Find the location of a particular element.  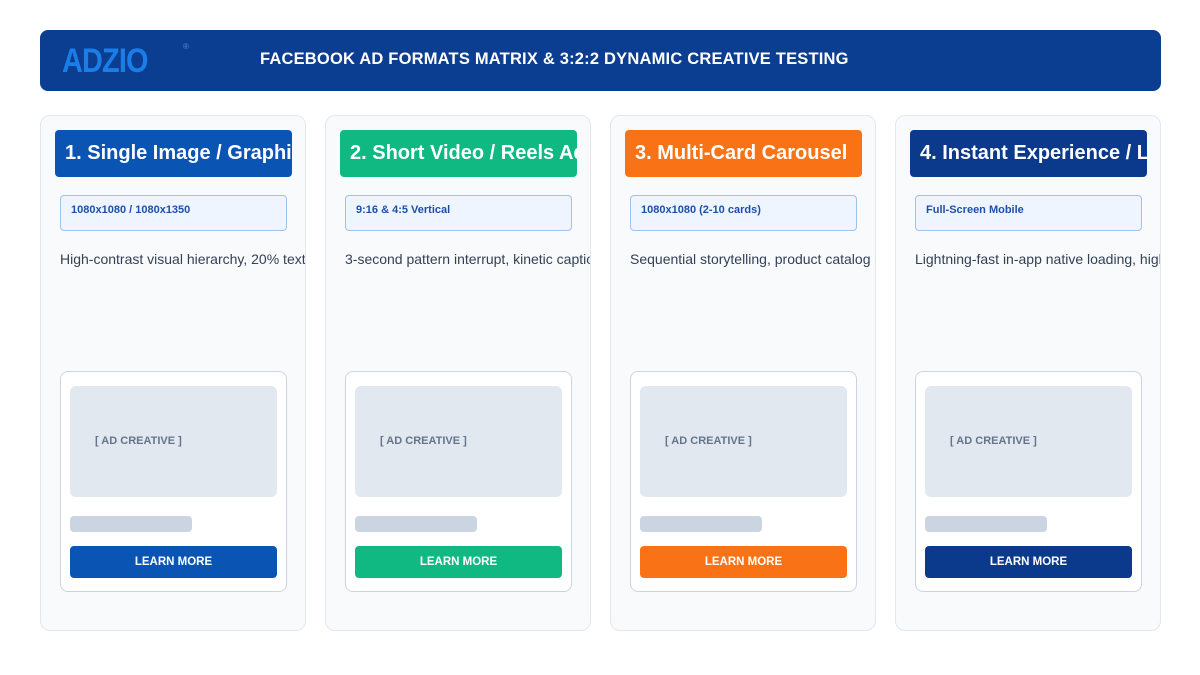

spec-badge: 1080x1080 / 1080x1350 is located at coordinates (173, 213).